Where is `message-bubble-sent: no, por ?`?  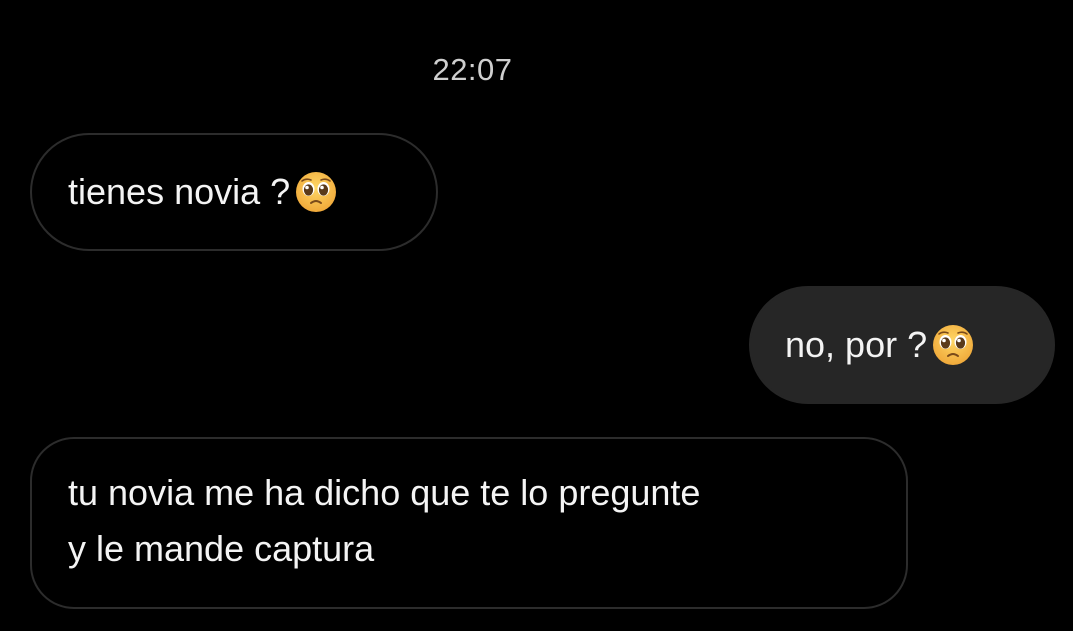 message-bubble-sent: no, por ? is located at coordinates (902, 345).